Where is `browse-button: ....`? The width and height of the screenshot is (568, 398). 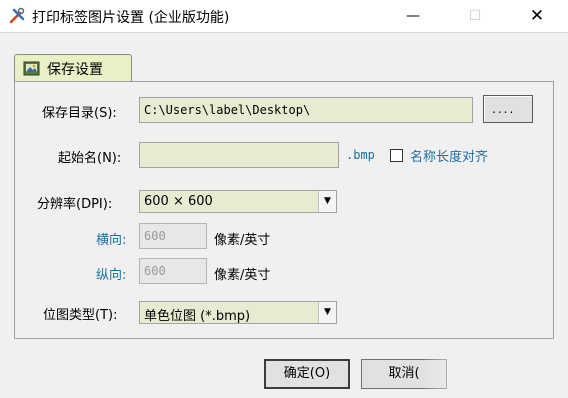 browse-button: .... is located at coordinates (508, 109).